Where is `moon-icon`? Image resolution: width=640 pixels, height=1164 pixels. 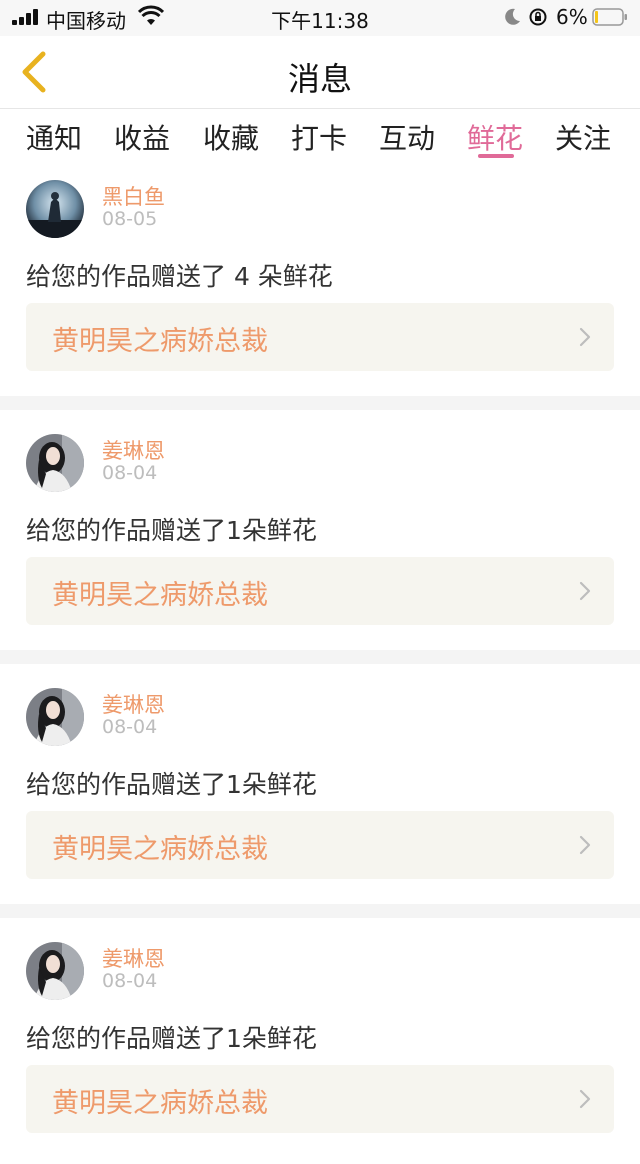 moon-icon is located at coordinates (512, 16).